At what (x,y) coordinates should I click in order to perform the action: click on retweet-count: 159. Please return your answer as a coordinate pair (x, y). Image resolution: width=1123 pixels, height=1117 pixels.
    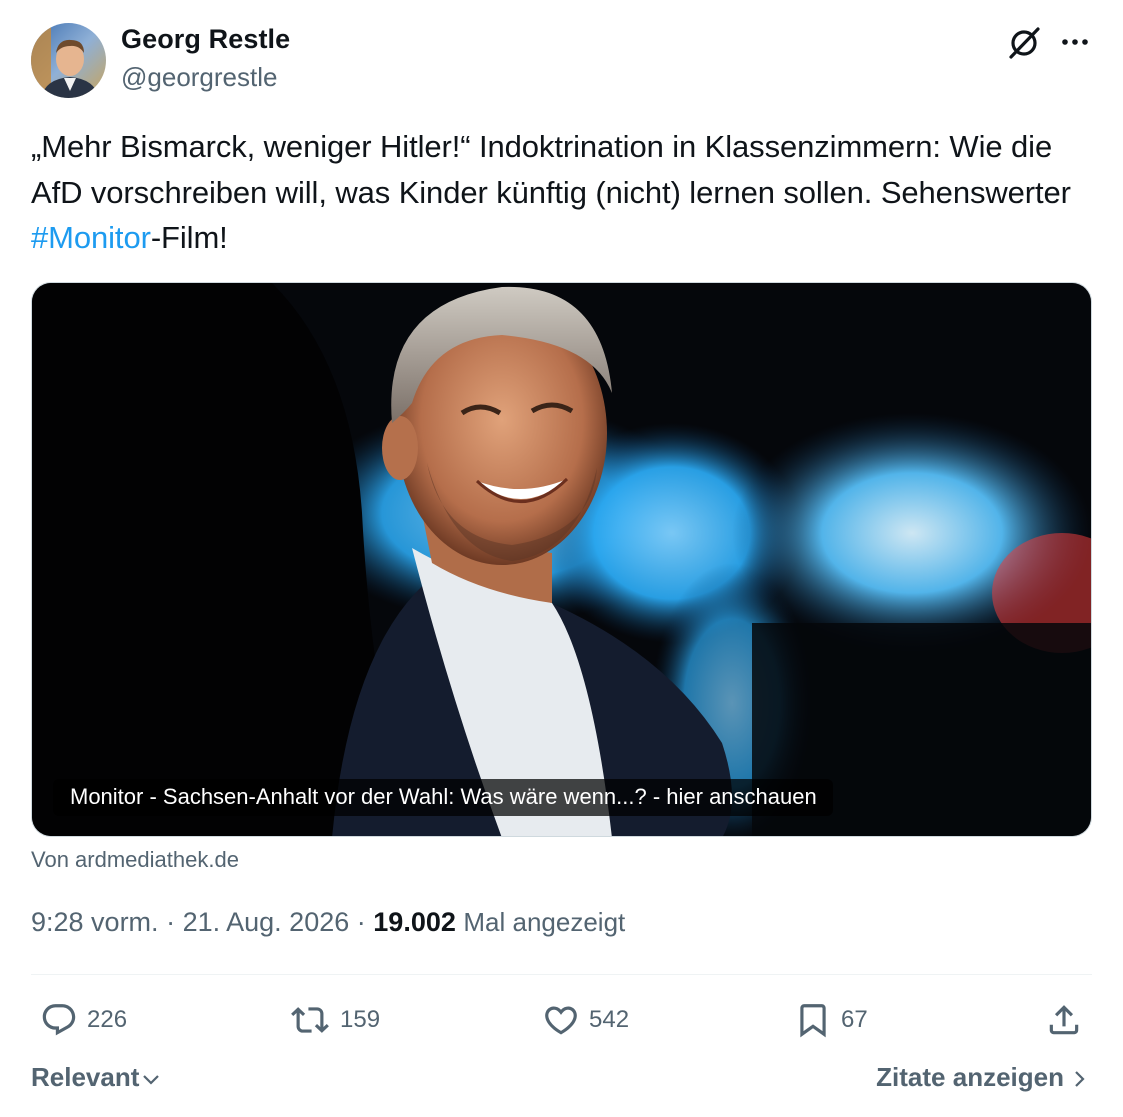
    Looking at the image, I should click on (360, 1019).